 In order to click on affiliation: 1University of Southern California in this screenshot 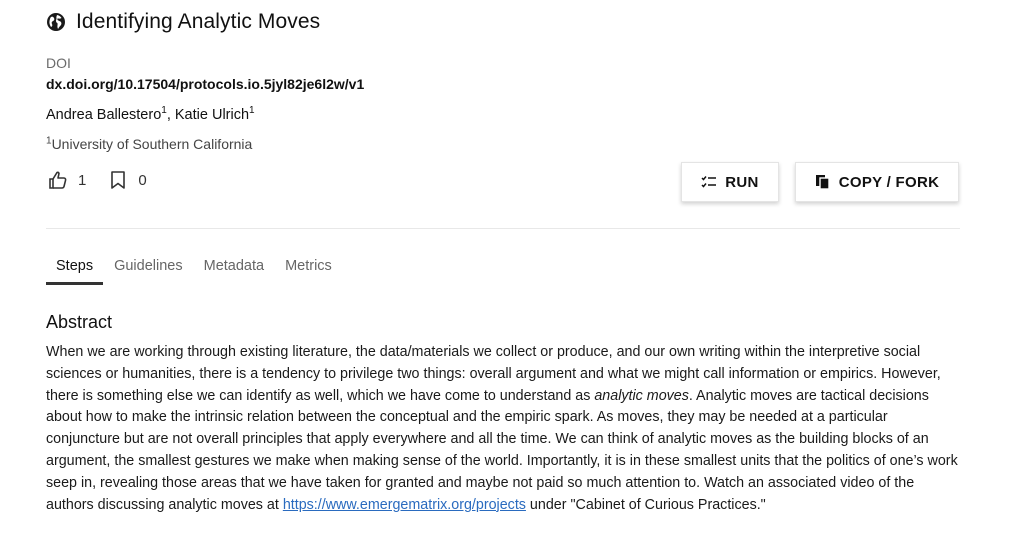, I will do `click(149, 144)`.